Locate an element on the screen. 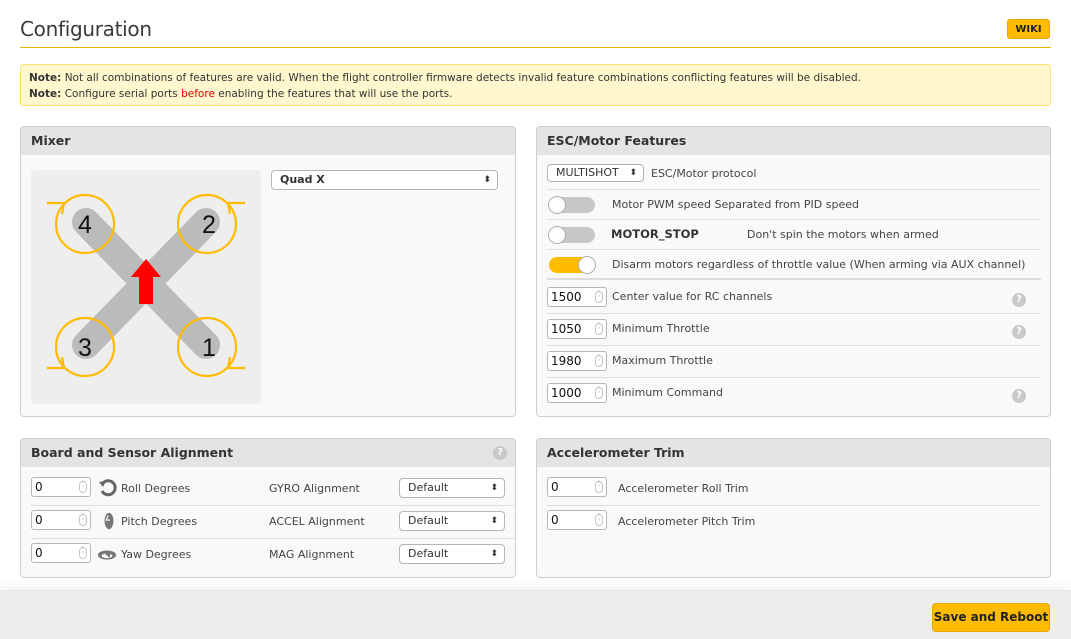 Image resolution: width=1071 pixels, height=639 pixels. motor-label-3: 3 is located at coordinates (85, 348).